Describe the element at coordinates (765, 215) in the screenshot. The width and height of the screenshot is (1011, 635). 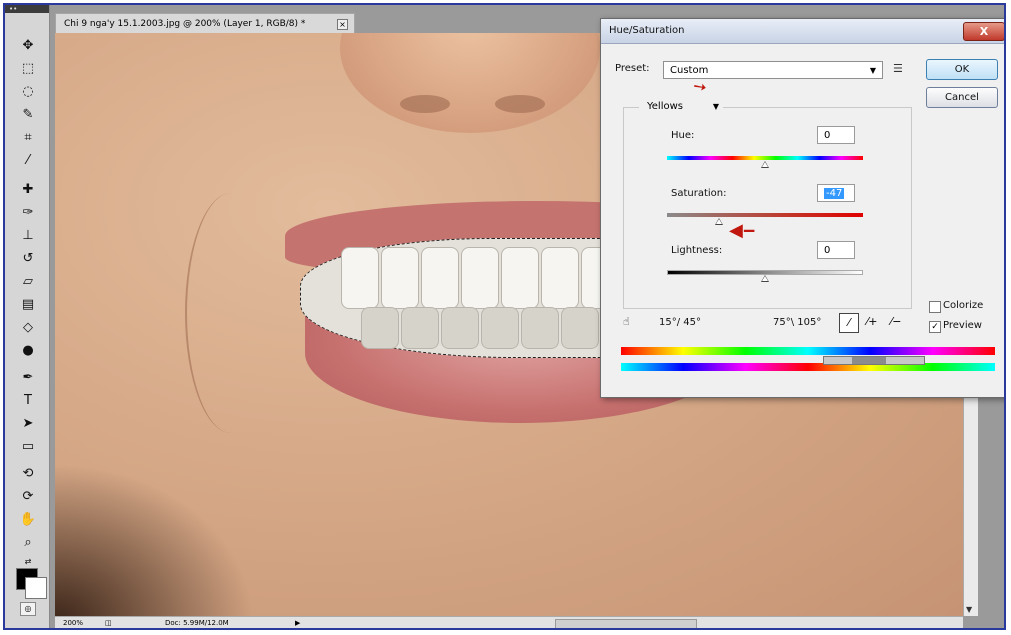
I see `saturation-slider-track` at that location.